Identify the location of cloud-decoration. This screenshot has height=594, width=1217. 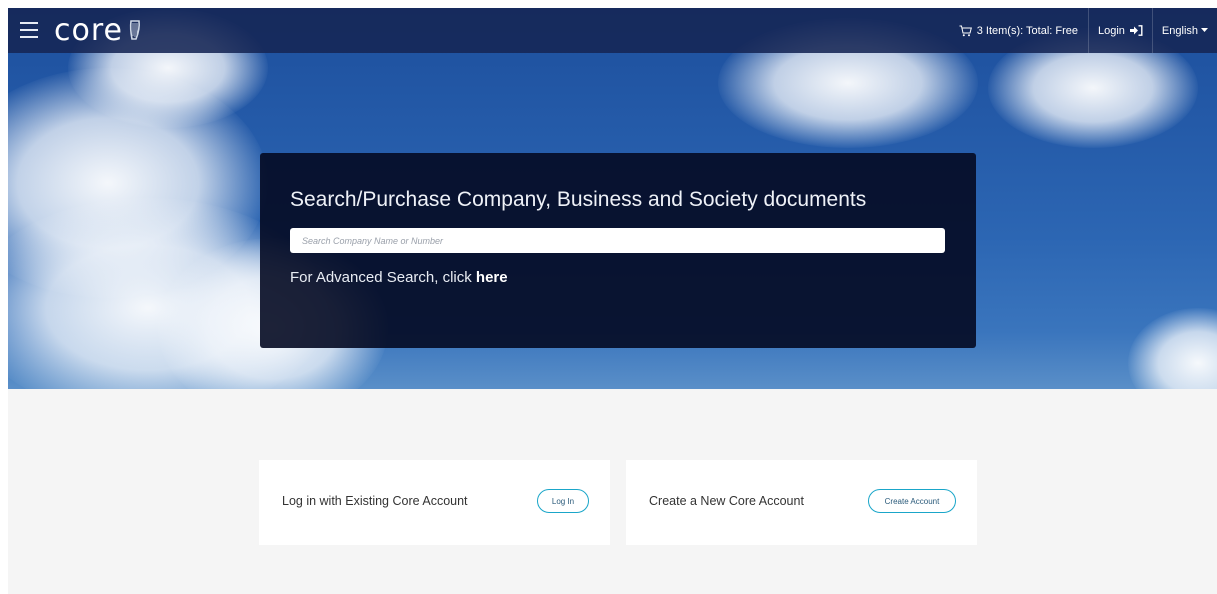
(1172, 348).